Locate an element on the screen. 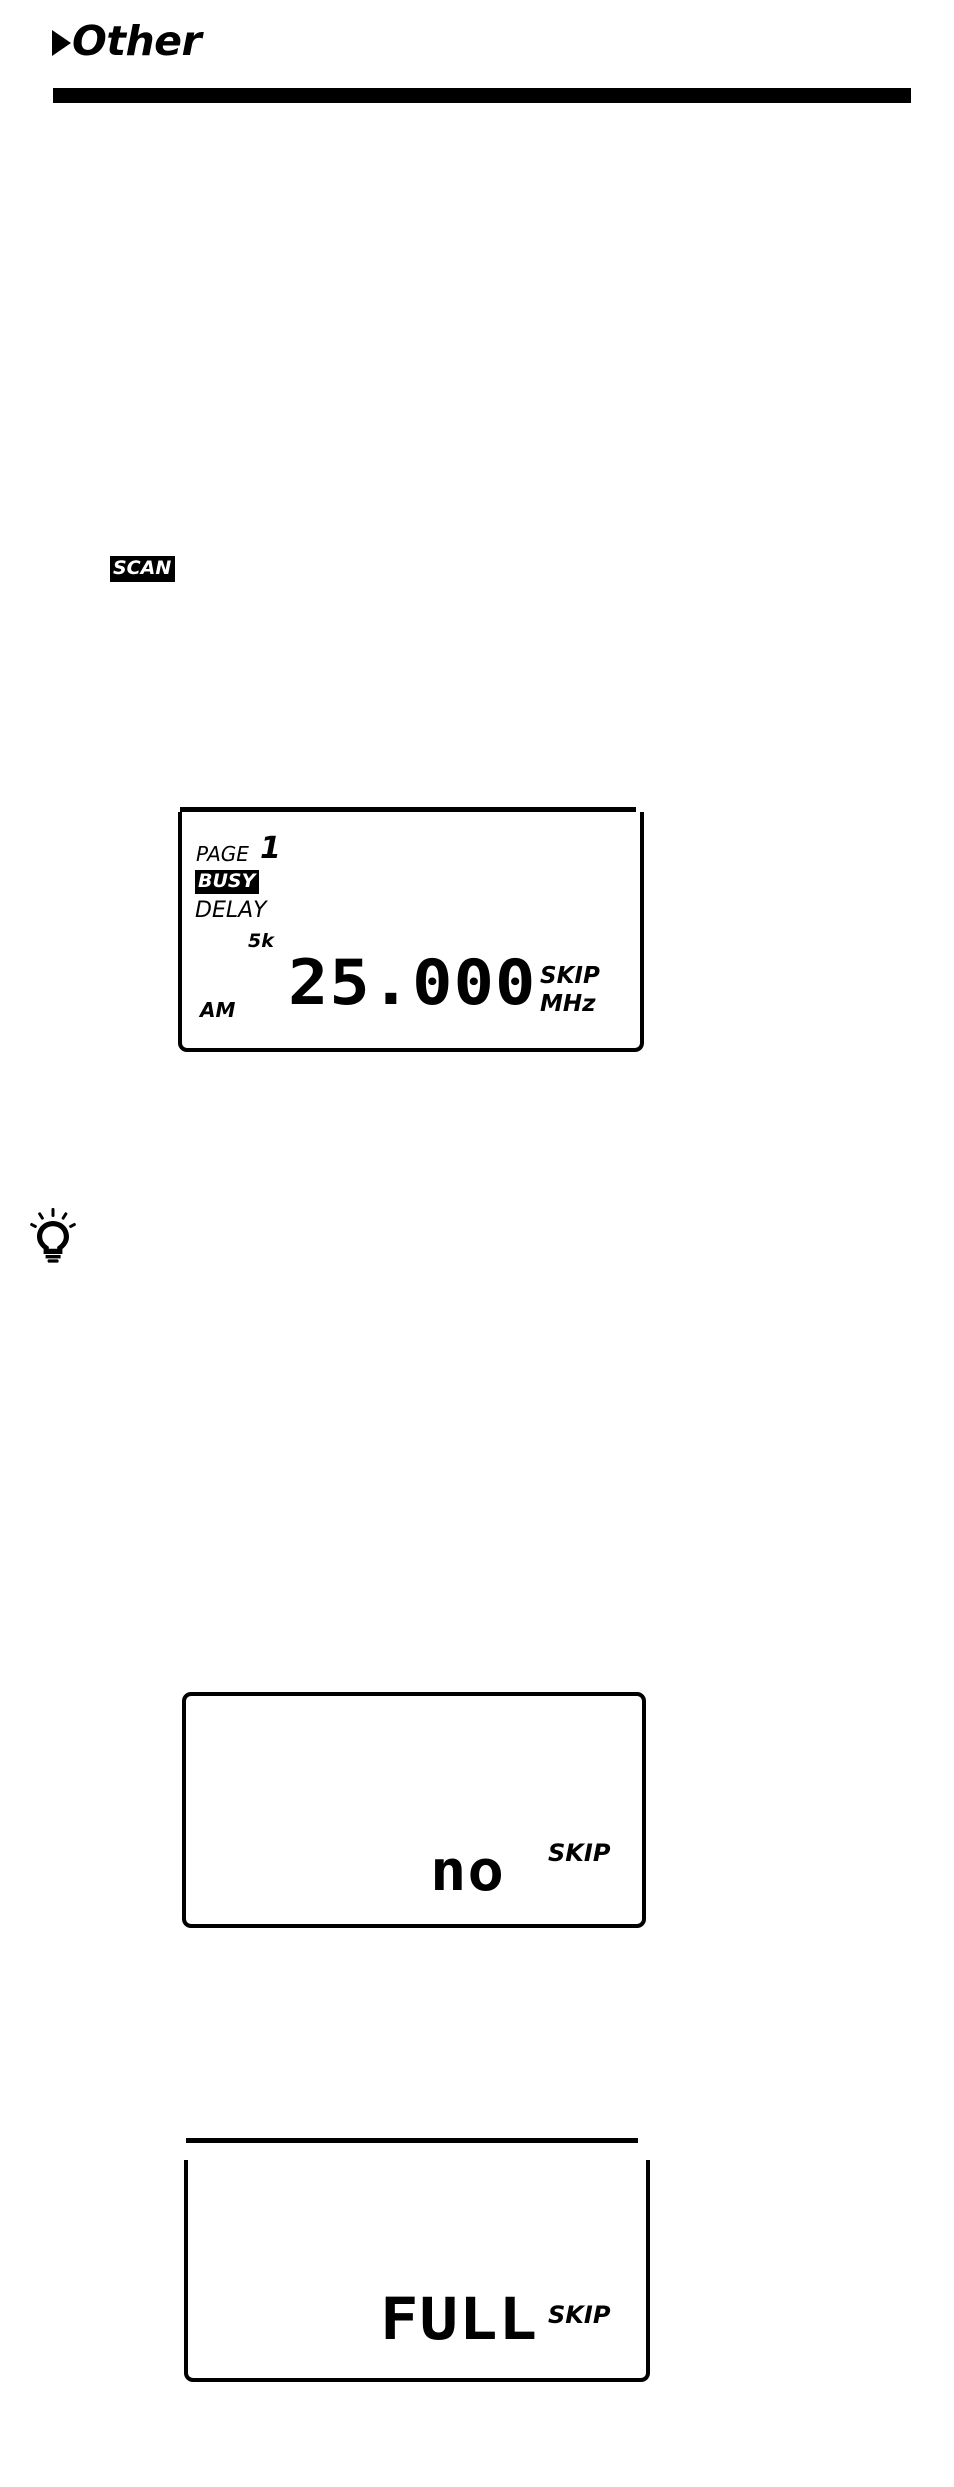  lcd-value: no is located at coordinates (467, 1871).